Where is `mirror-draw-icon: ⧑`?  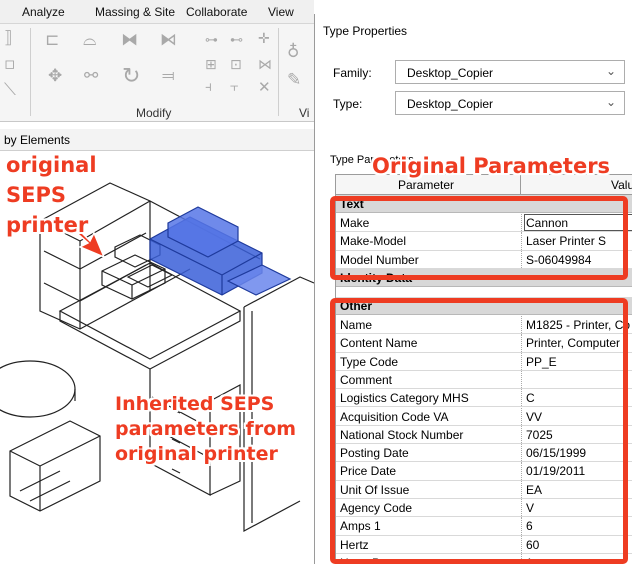 mirror-draw-icon: ⧑ is located at coordinates (168, 40).